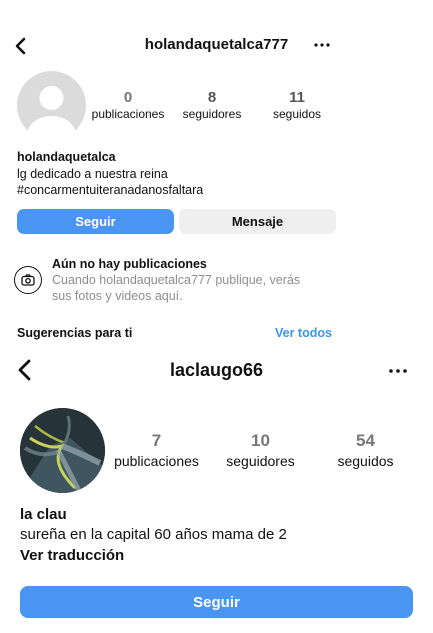  What do you see at coordinates (153, 534) in the screenshot?
I see `bio-line: sureña en la capital 60 años mama de 2` at bounding box center [153, 534].